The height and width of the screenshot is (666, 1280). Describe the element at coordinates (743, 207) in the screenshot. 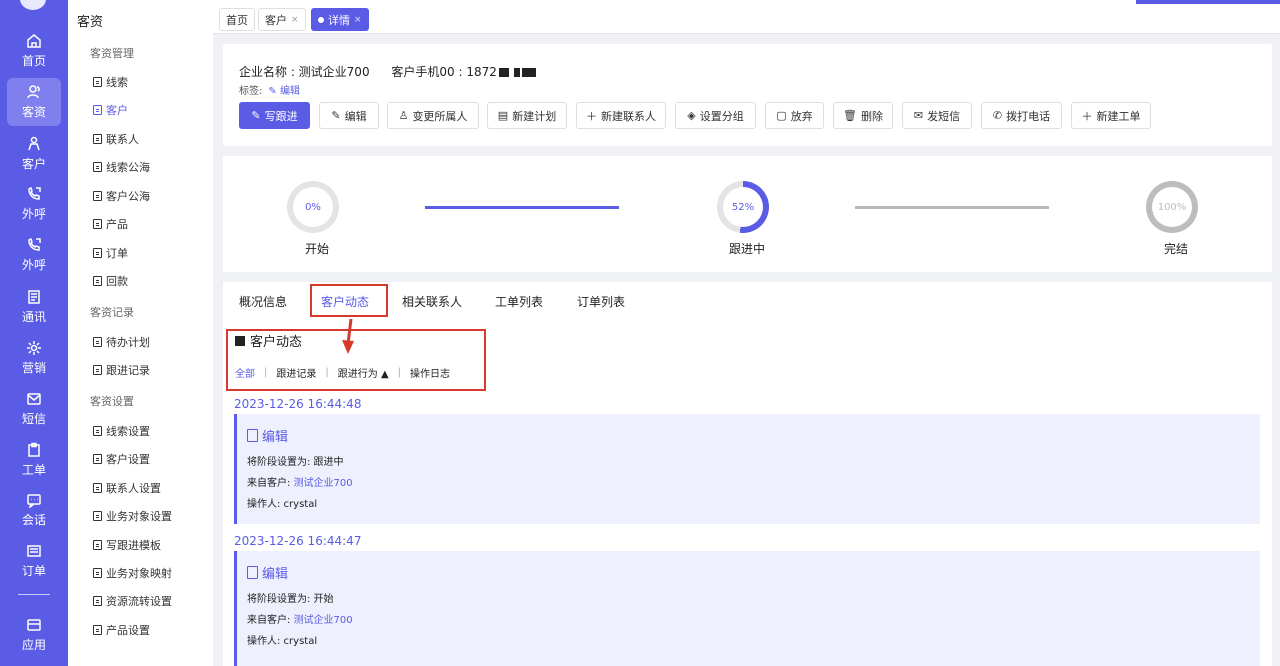

I see `stage-ring-following: 52%` at that location.